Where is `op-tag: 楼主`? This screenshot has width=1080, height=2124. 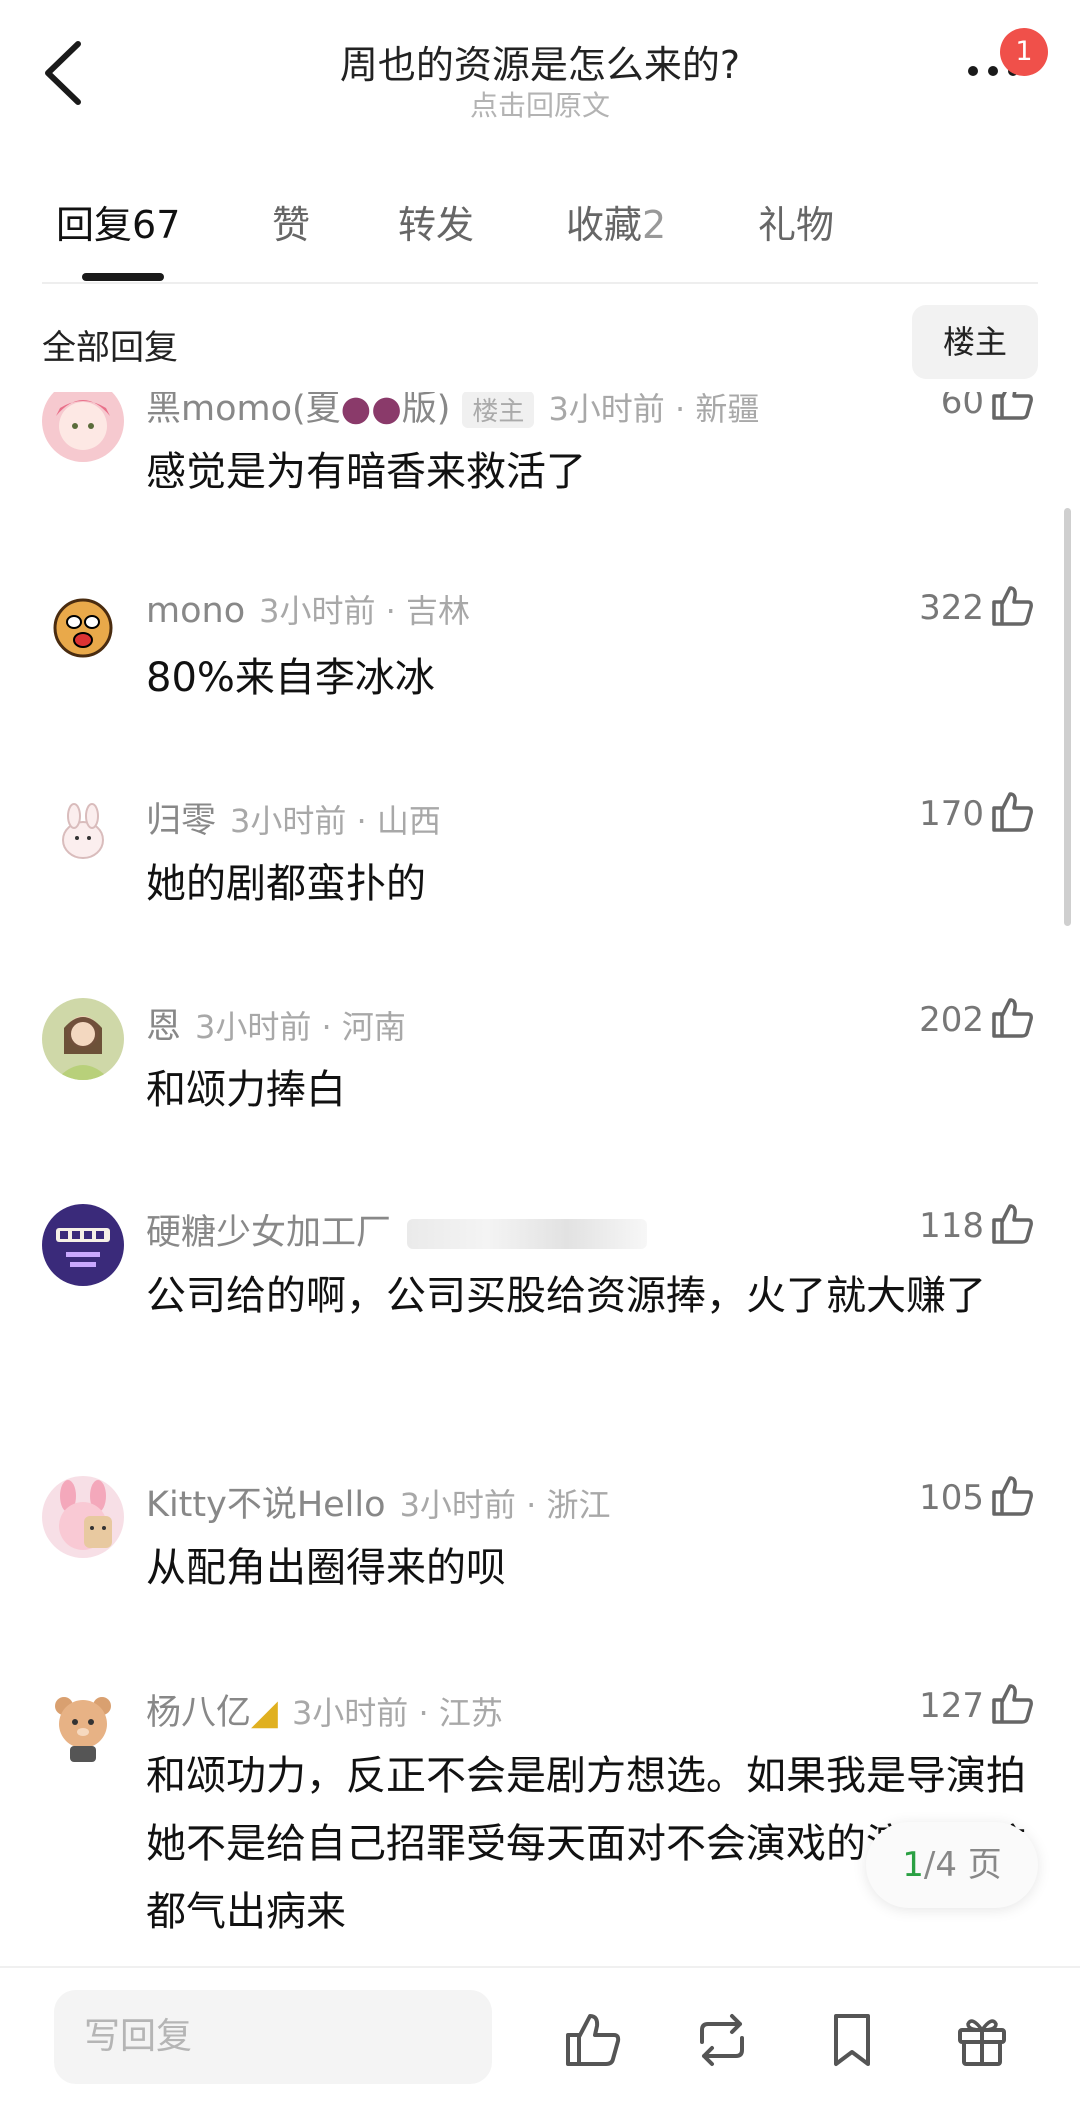 op-tag: 楼主 is located at coordinates (498, 410).